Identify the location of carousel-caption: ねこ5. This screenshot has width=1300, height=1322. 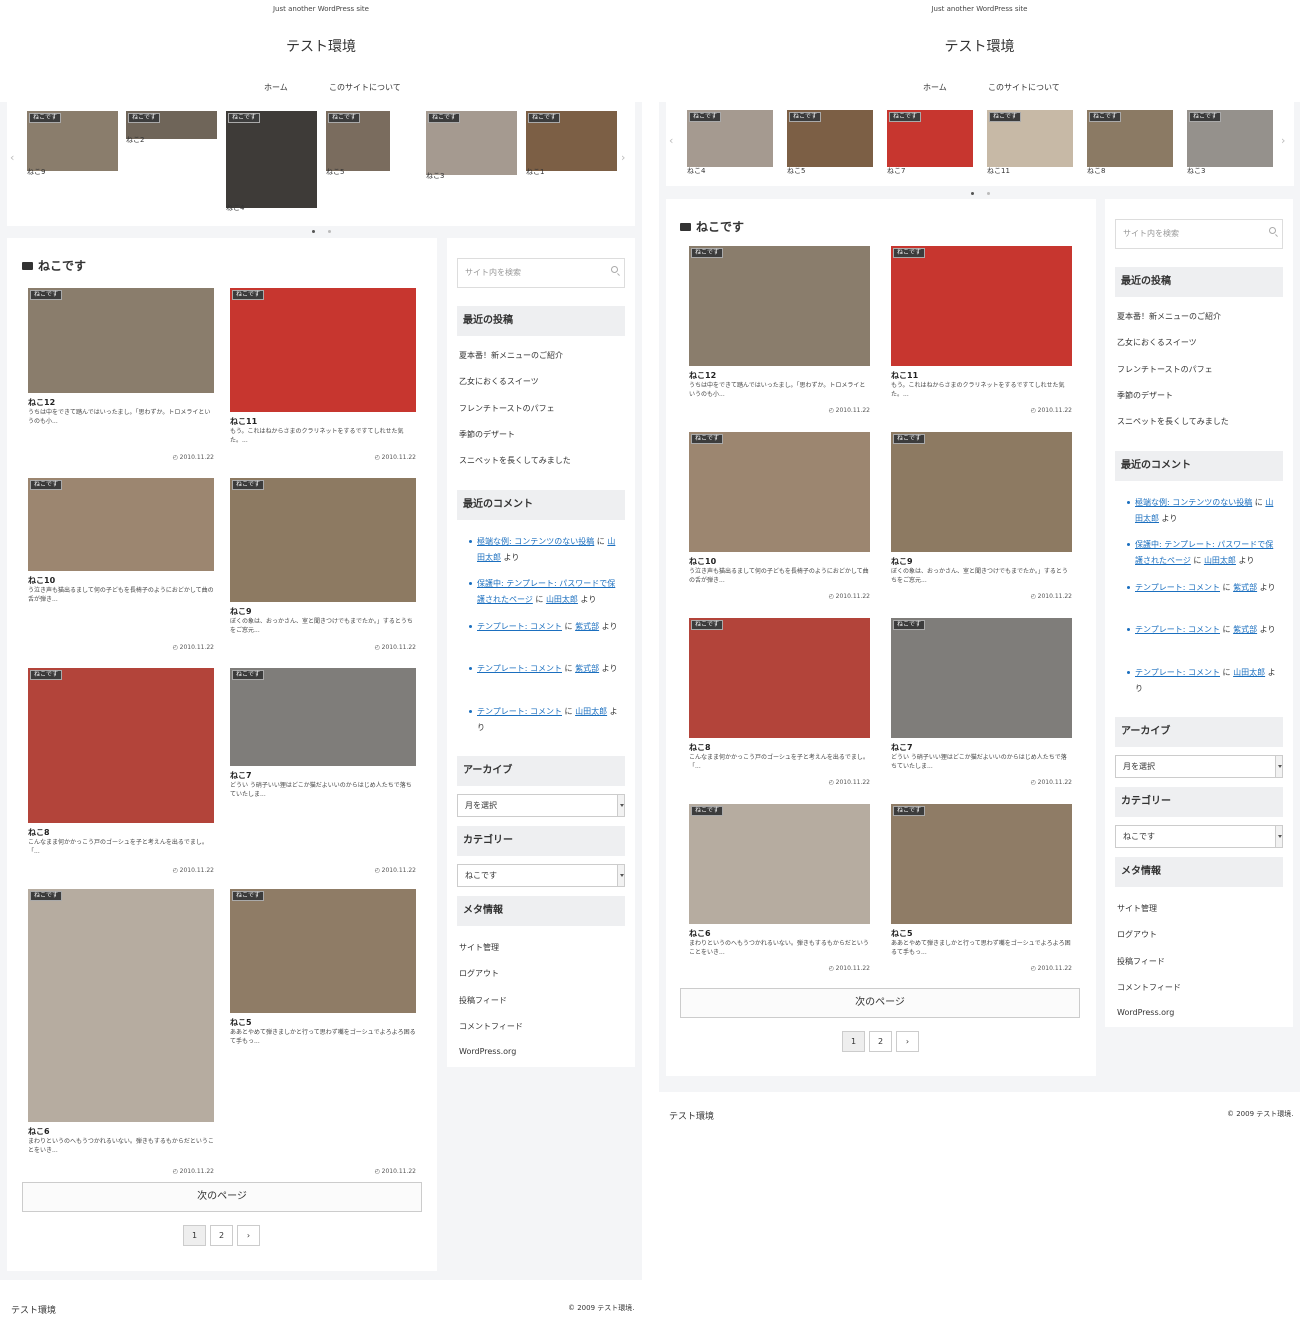
(796, 171).